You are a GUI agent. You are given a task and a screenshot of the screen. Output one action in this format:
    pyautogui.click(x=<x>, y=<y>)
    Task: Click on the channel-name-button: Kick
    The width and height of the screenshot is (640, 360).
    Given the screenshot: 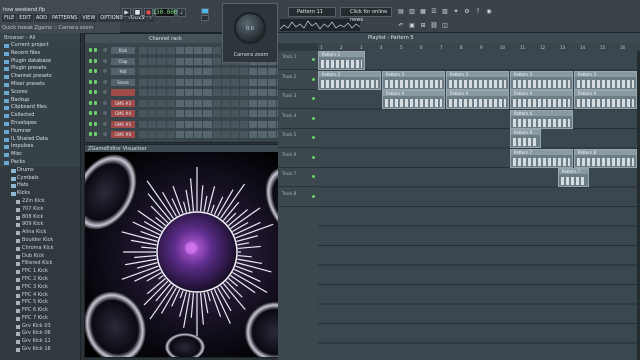 What is the action you would take?
    pyautogui.click(x=123, y=50)
    